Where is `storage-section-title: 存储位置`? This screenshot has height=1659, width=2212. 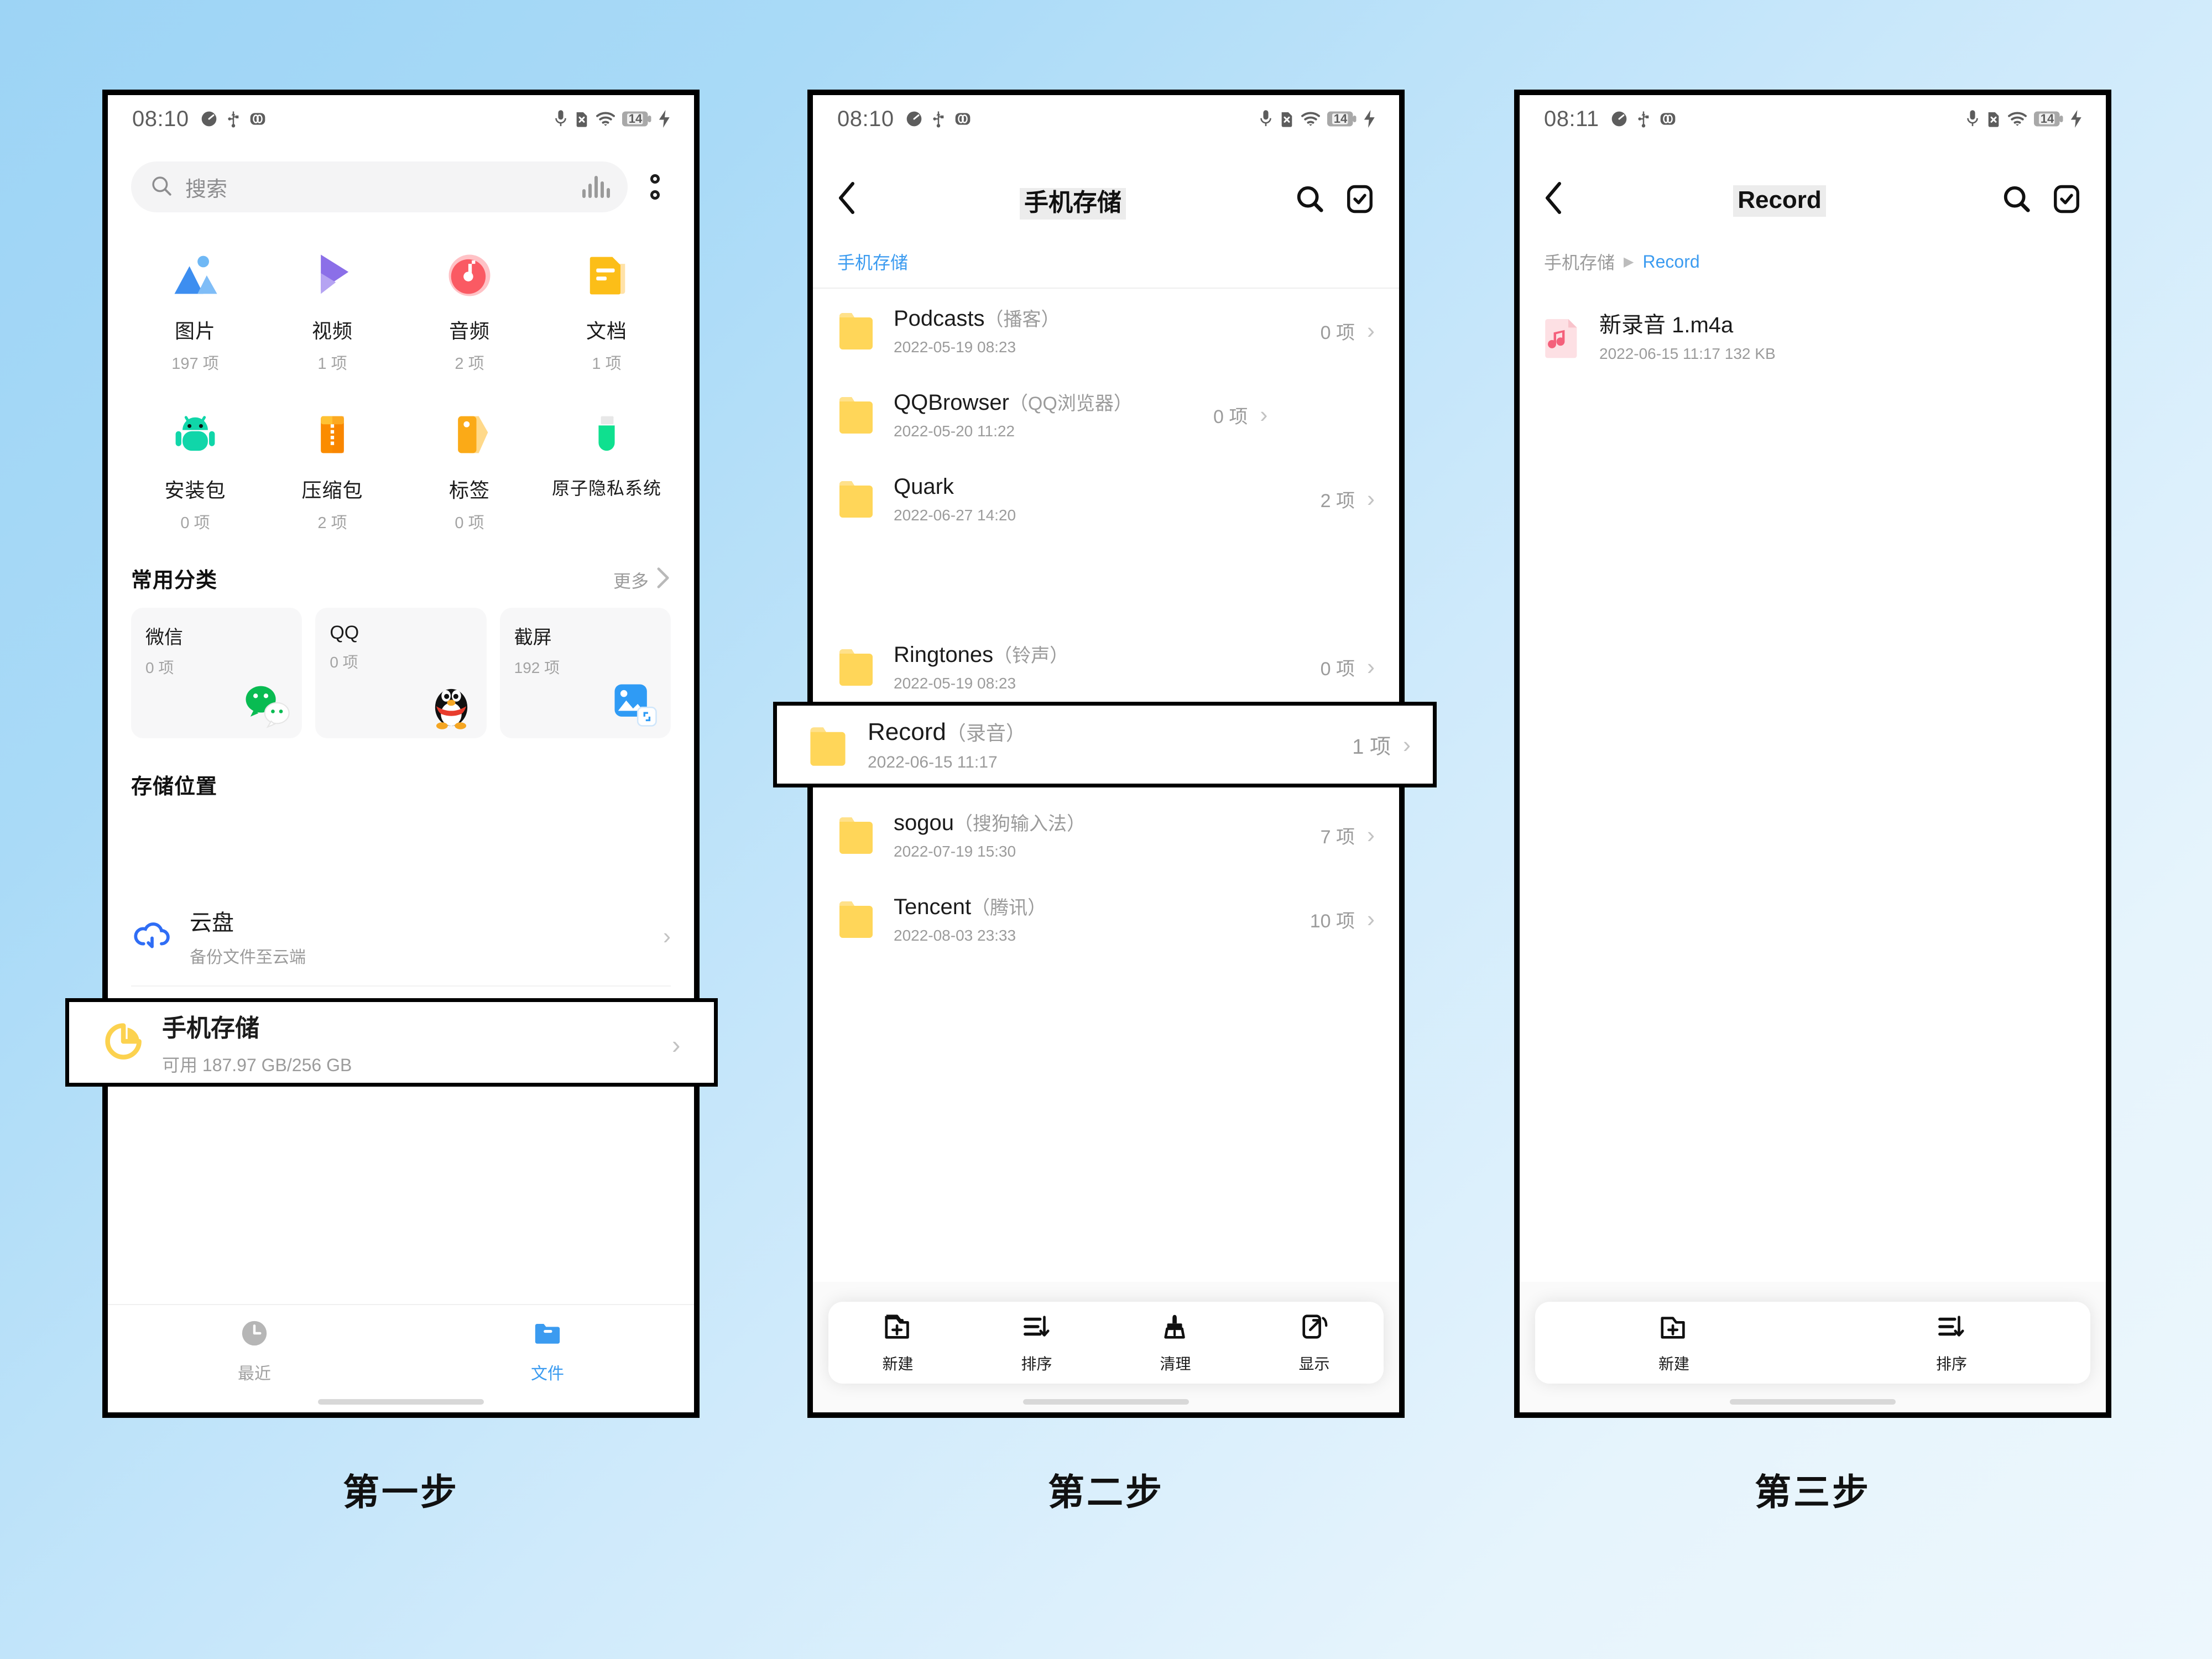
storage-section-title: 存储位置 is located at coordinates (175, 787).